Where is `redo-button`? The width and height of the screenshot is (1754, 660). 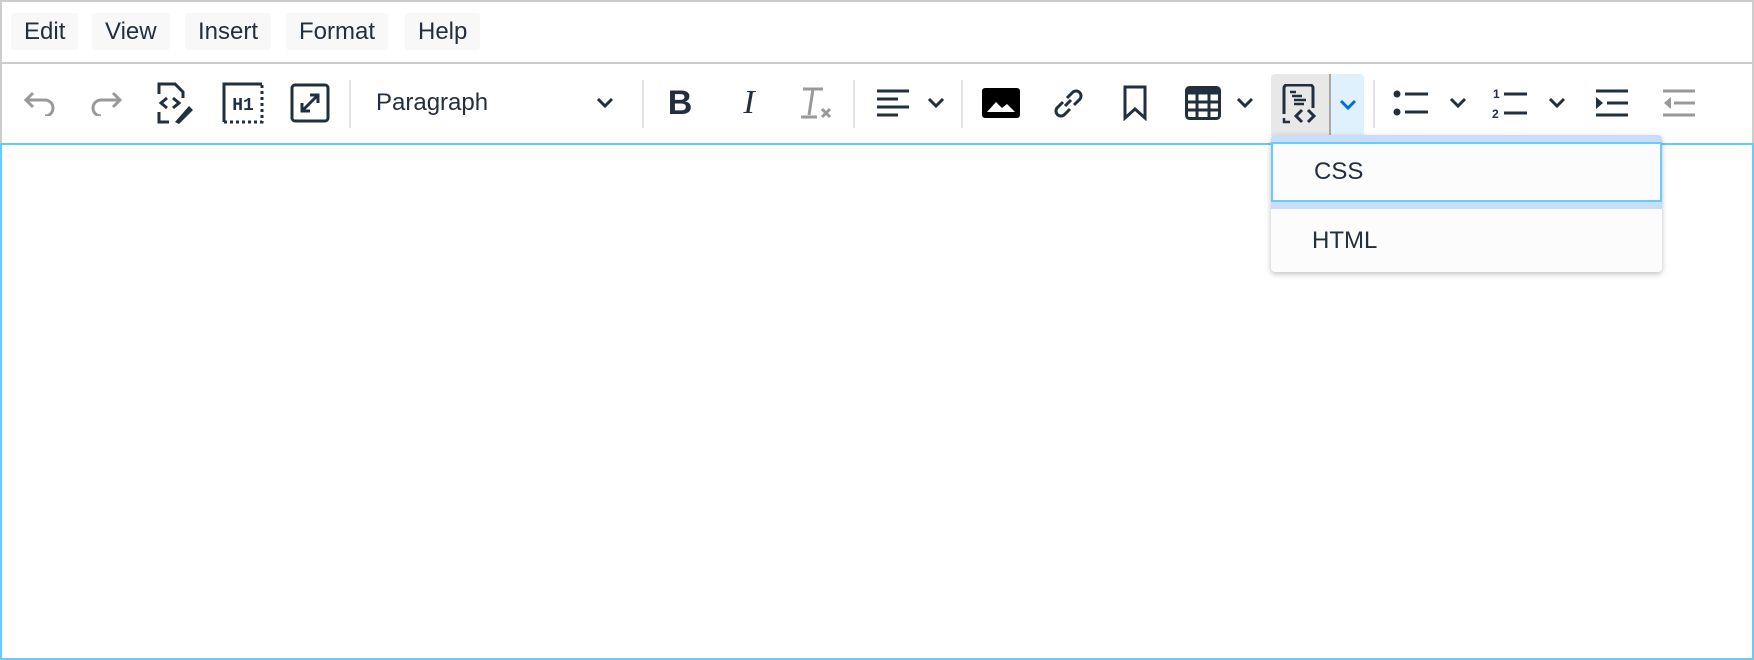
redo-button is located at coordinates (106, 103).